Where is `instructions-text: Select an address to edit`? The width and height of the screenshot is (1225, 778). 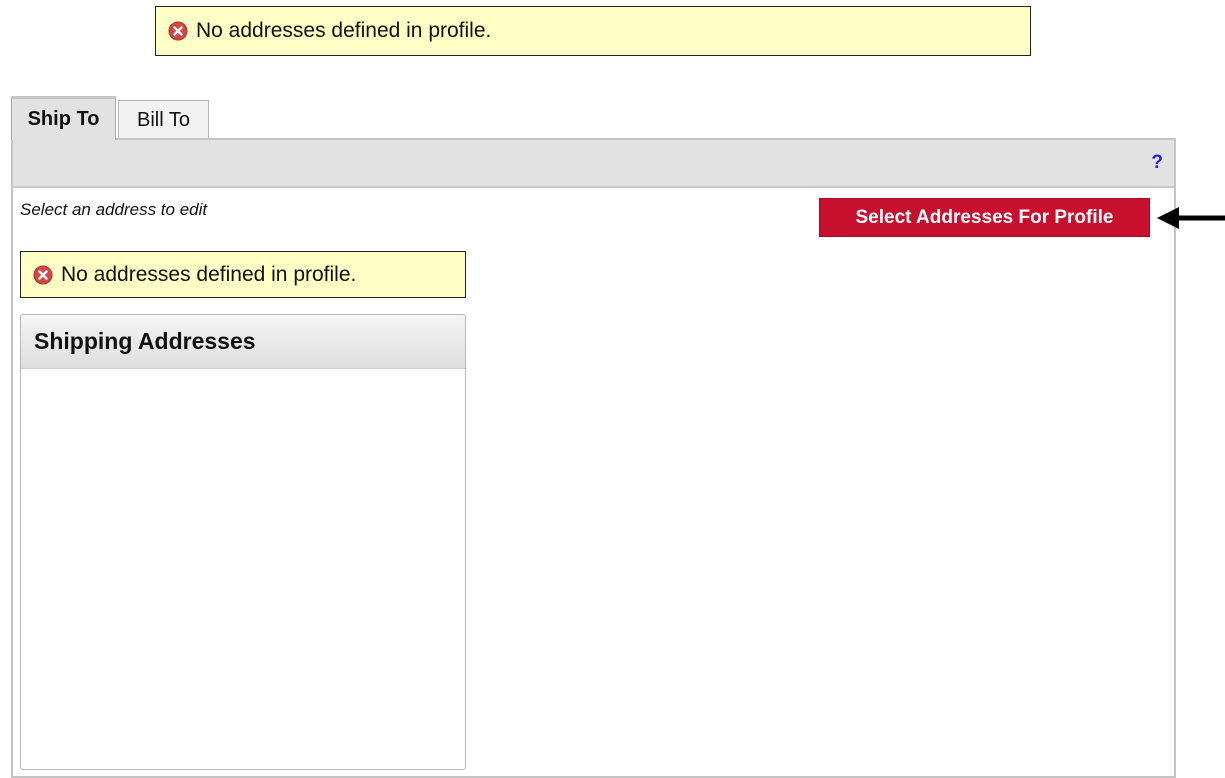
instructions-text: Select an address to edit is located at coordinates (114, 209).